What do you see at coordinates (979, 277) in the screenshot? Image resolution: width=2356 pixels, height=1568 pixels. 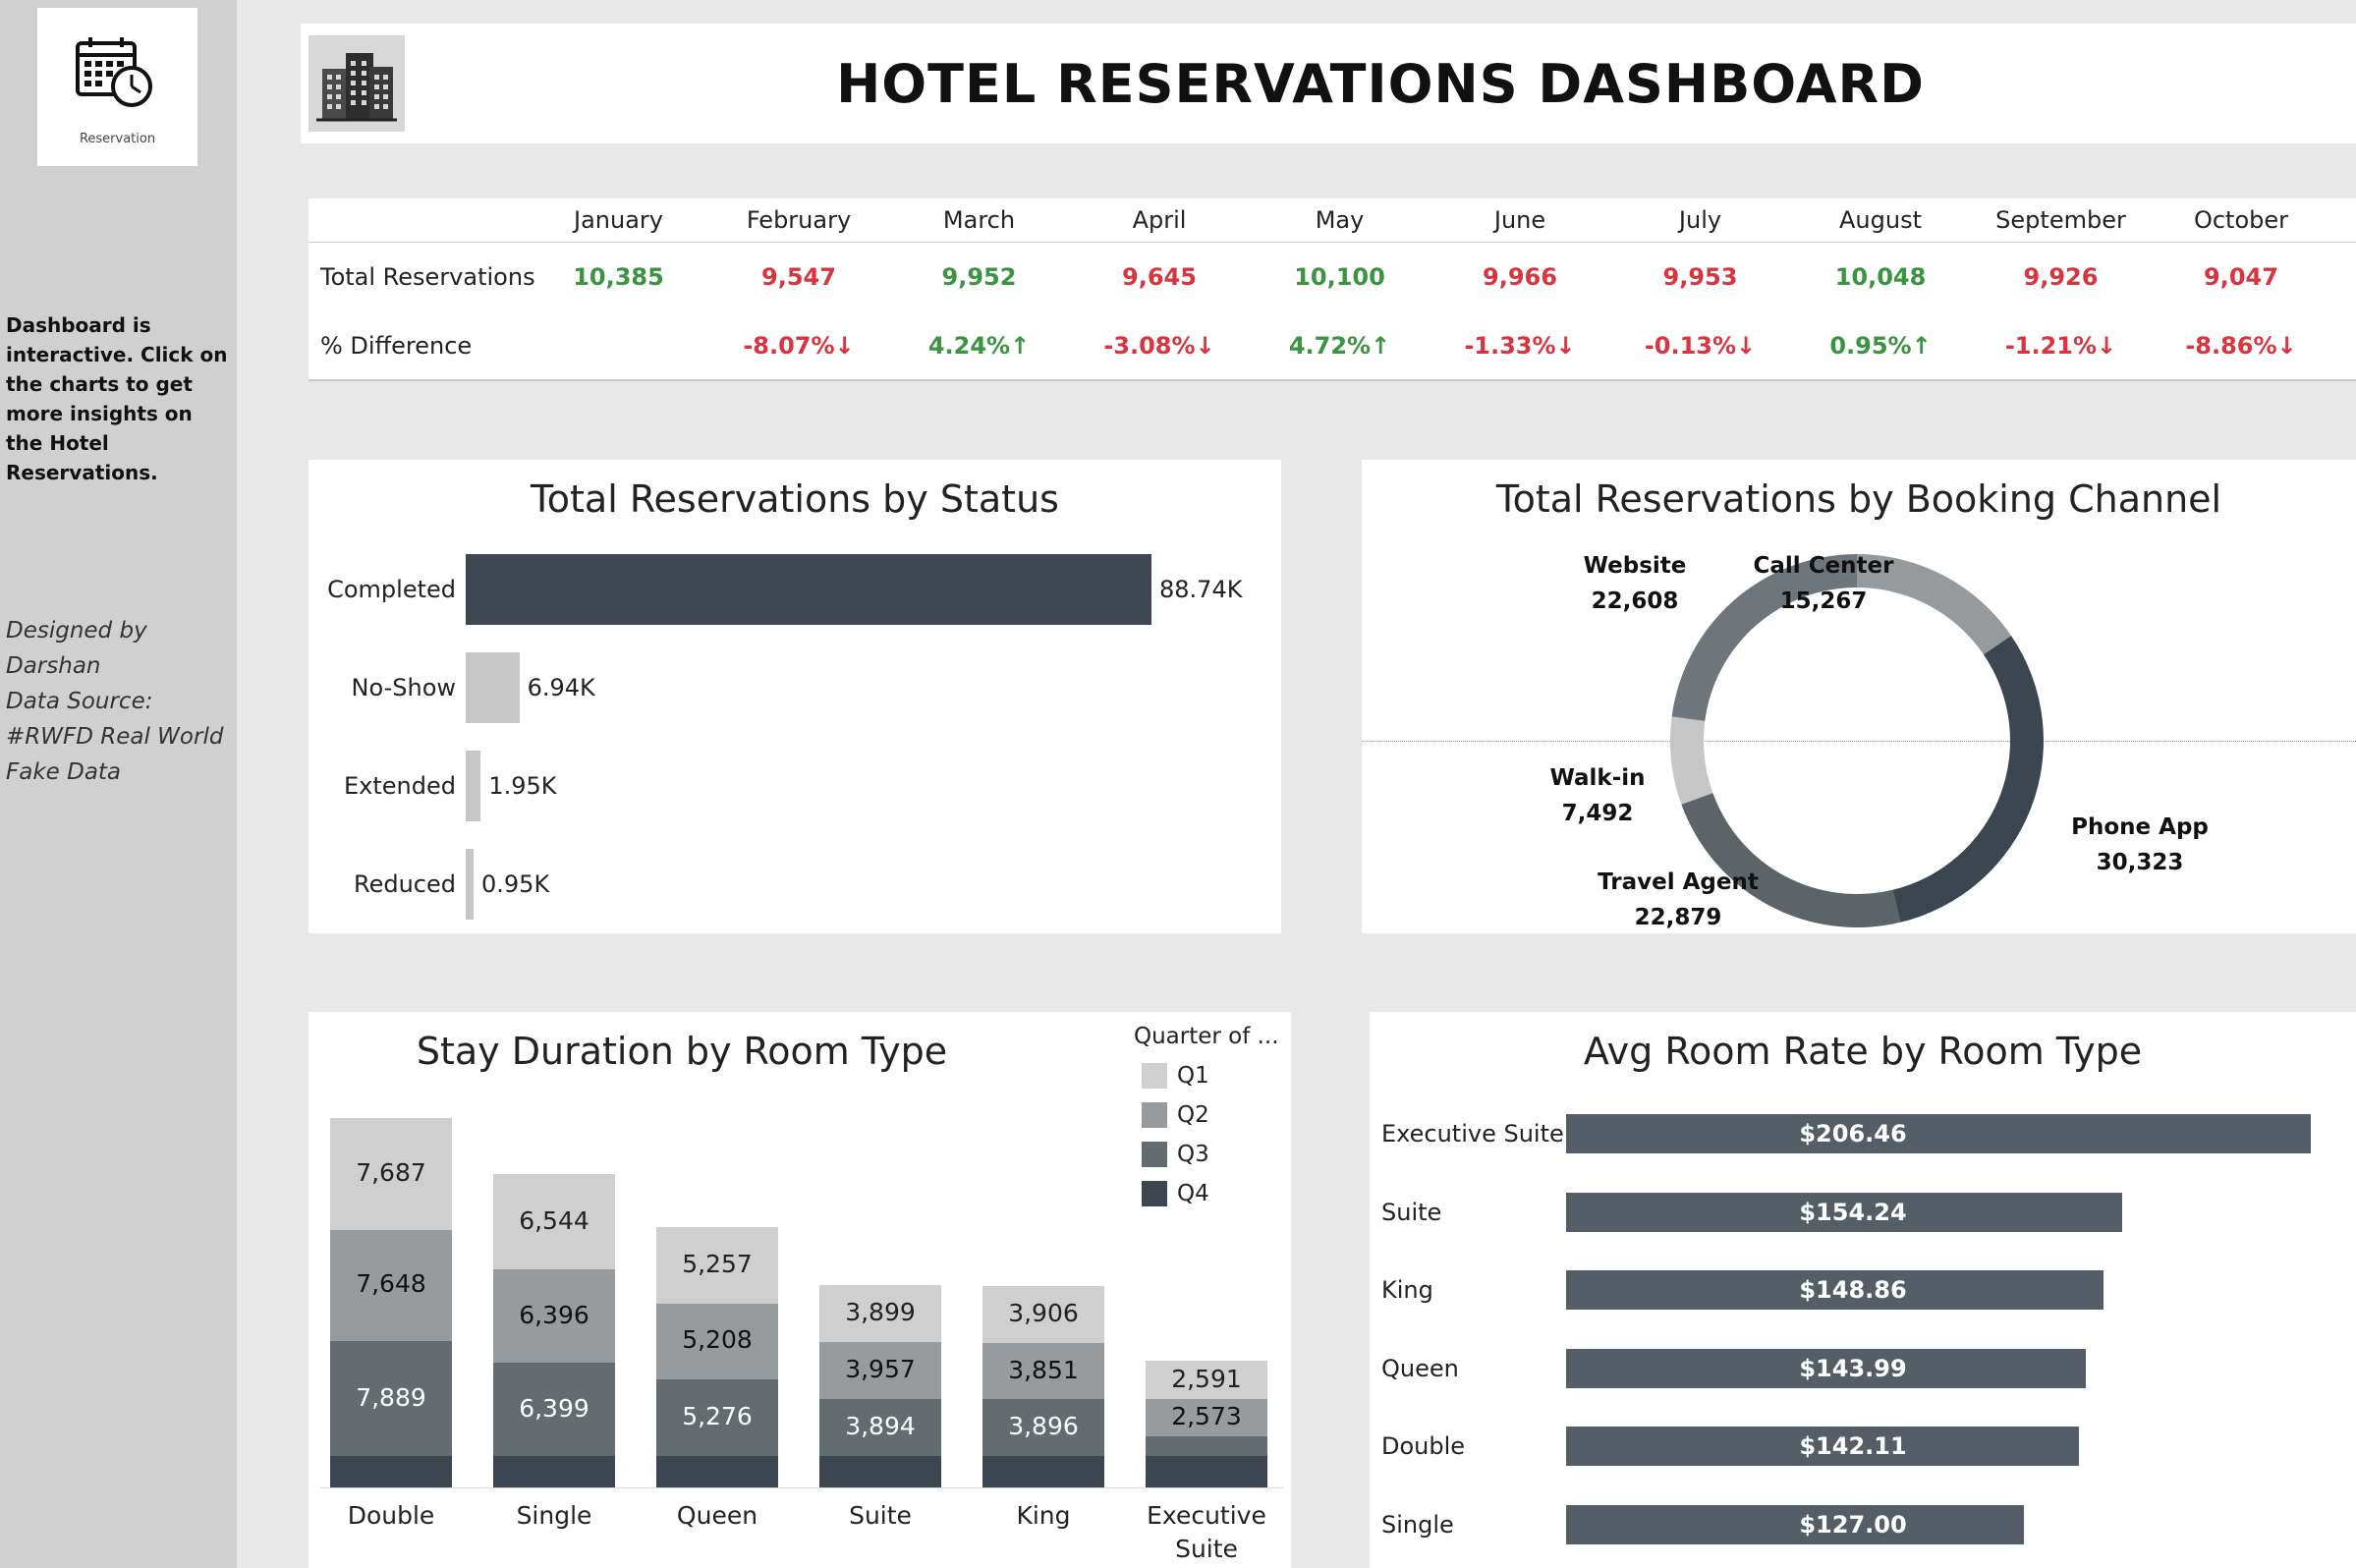 I see `total-value: 9,952` at bounding box center [979, 277].